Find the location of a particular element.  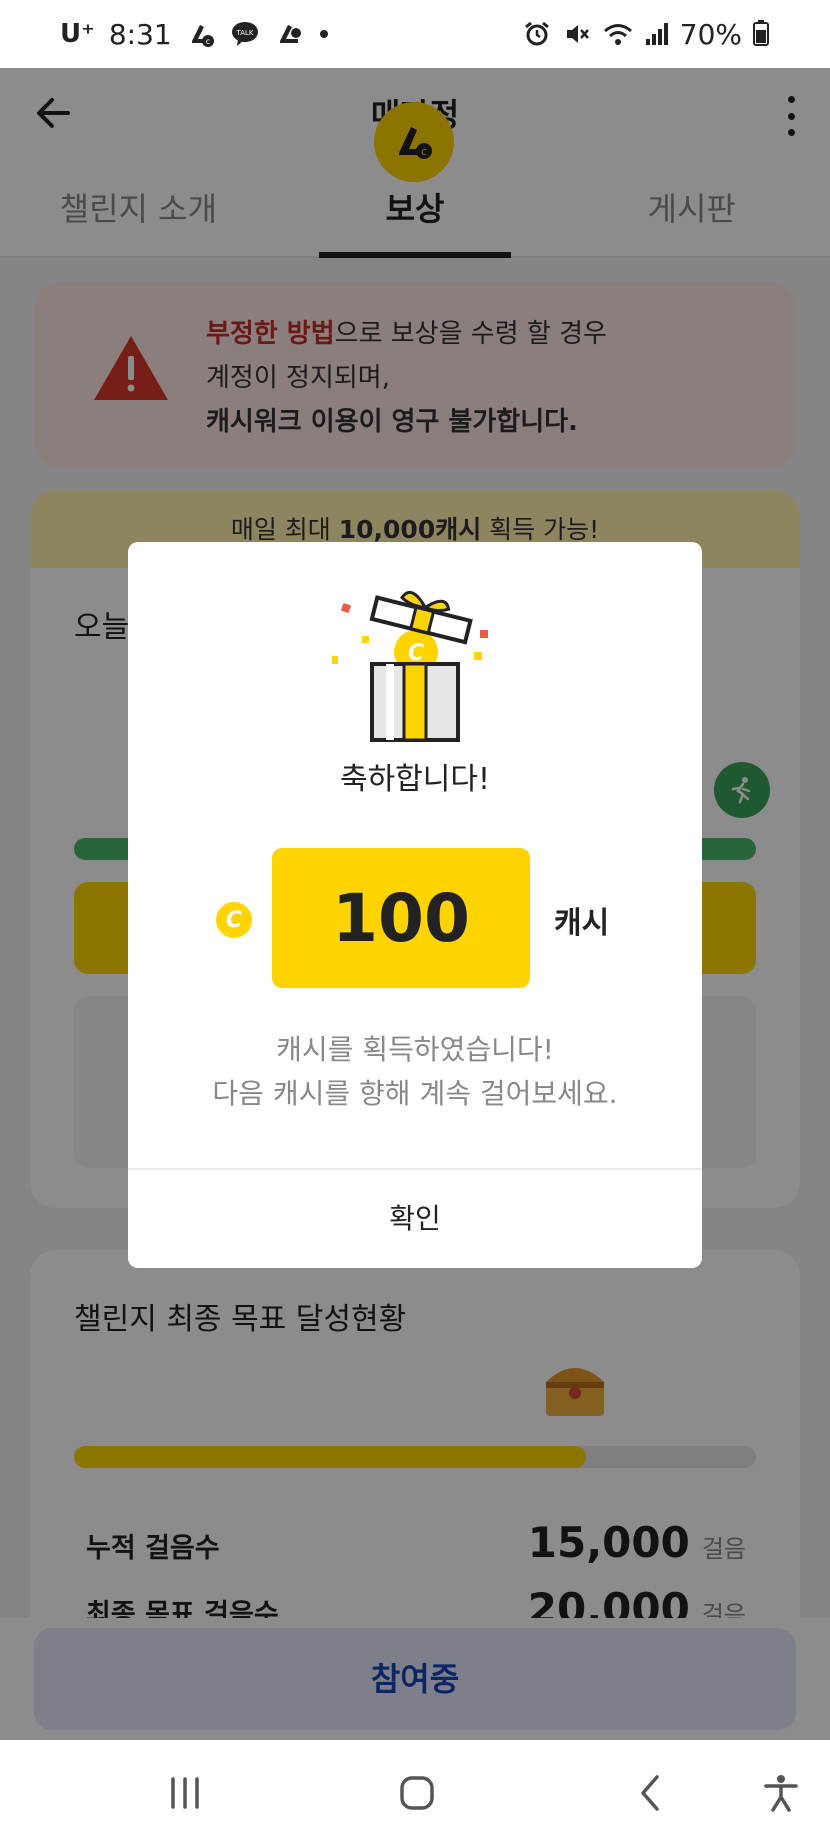

battery-icon is located at coordinates (761, 34).